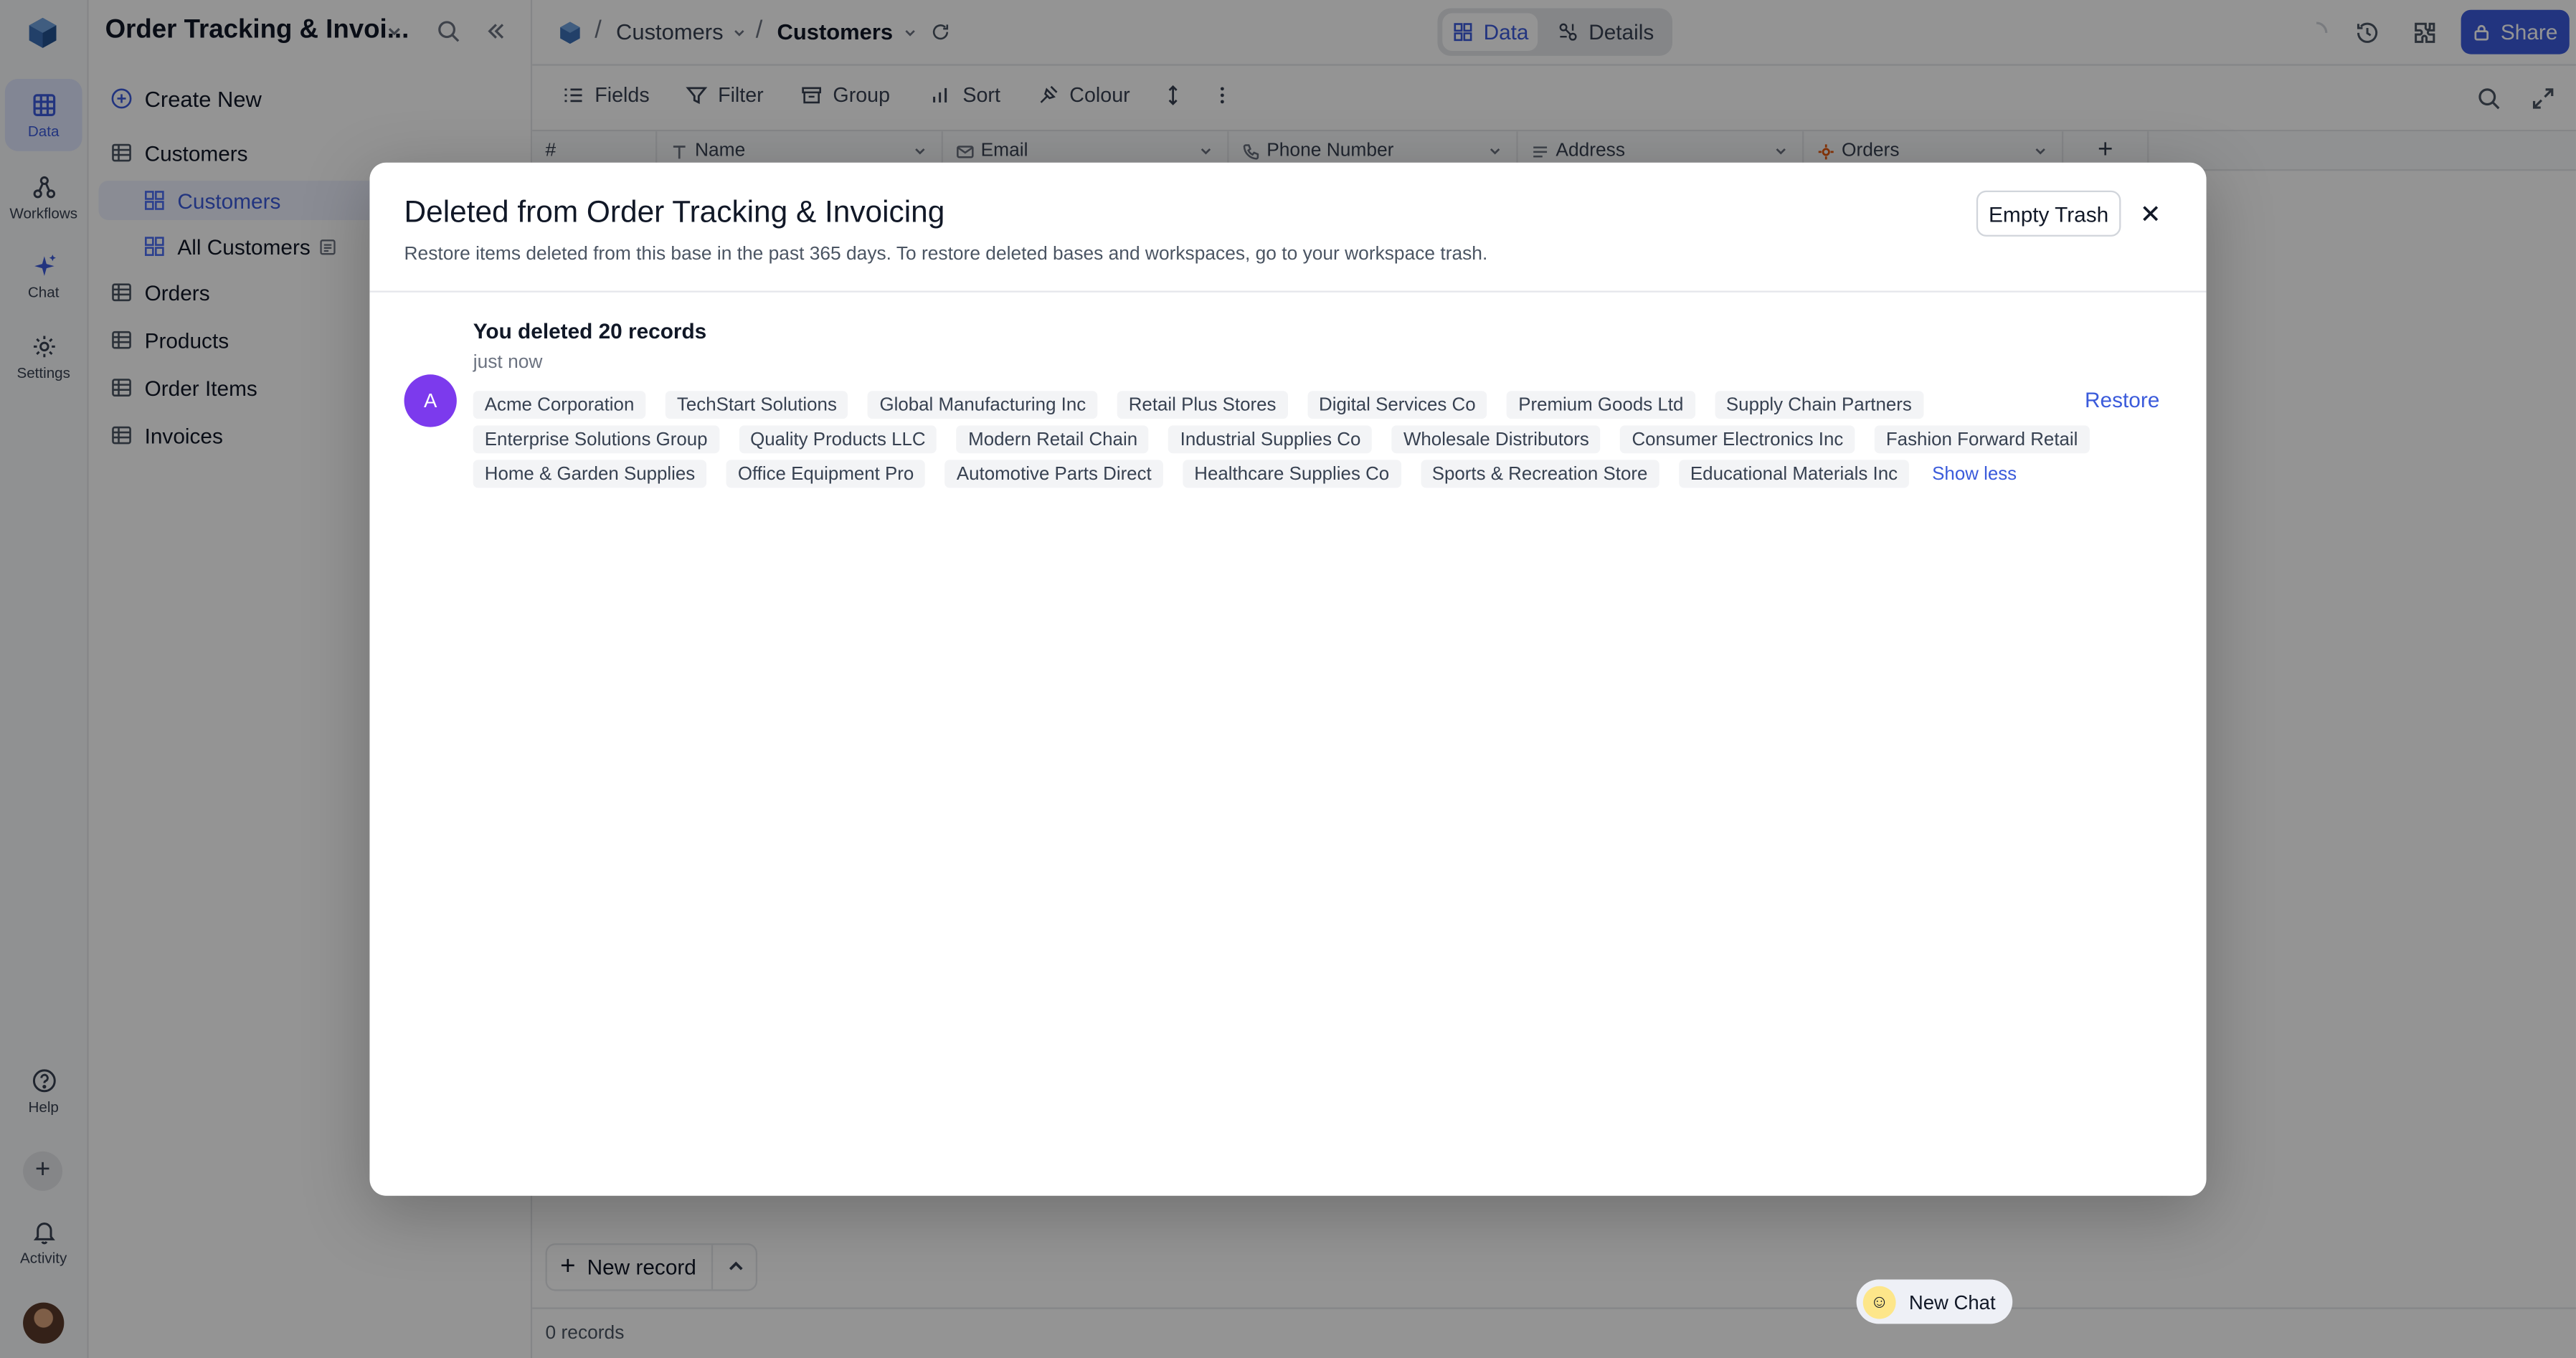  Describe the element at coordinates (826, 474) in the screenshot. I see `record-tag: Office Equipment Pro` at that location.